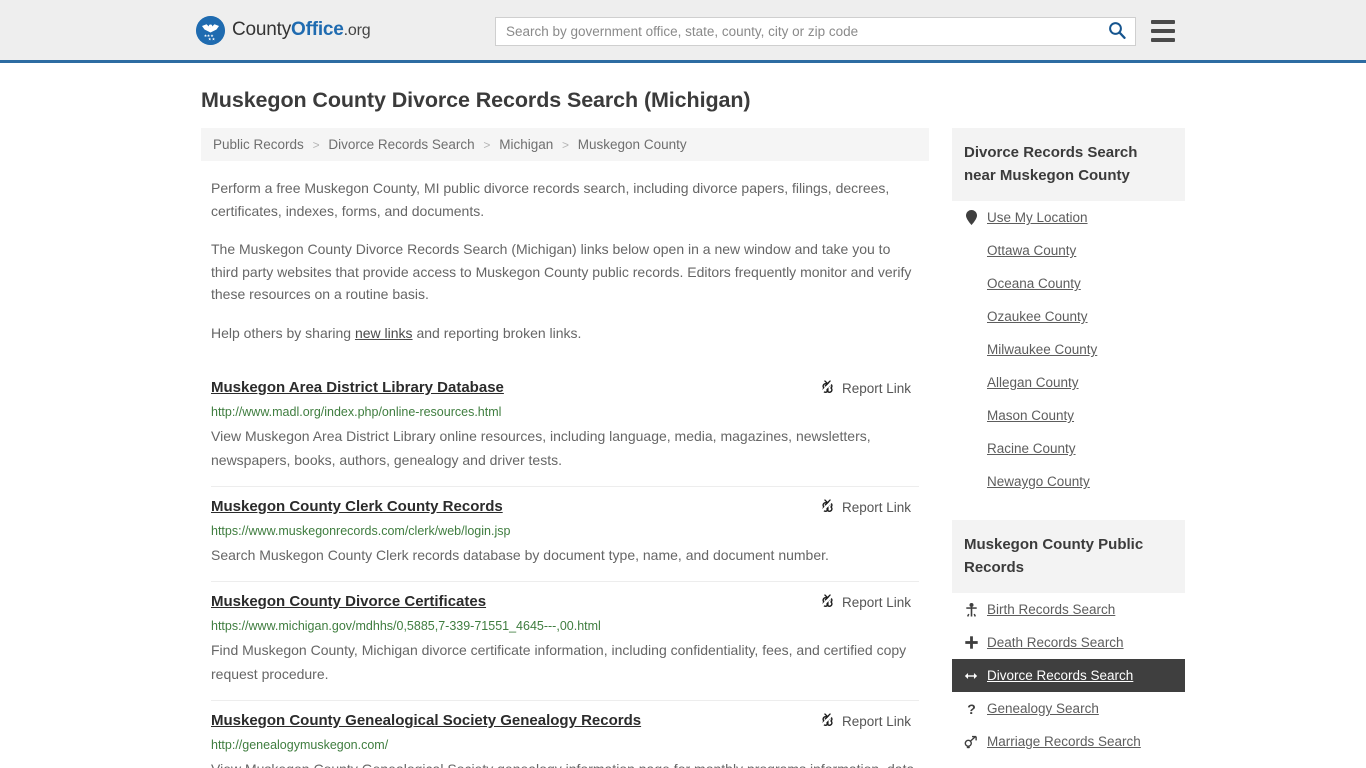 The image size is (1366, 768). What do you see at coordinates (971, 642) in the screenshot?
I see `cross-icon` at bounding box center [971, 642].